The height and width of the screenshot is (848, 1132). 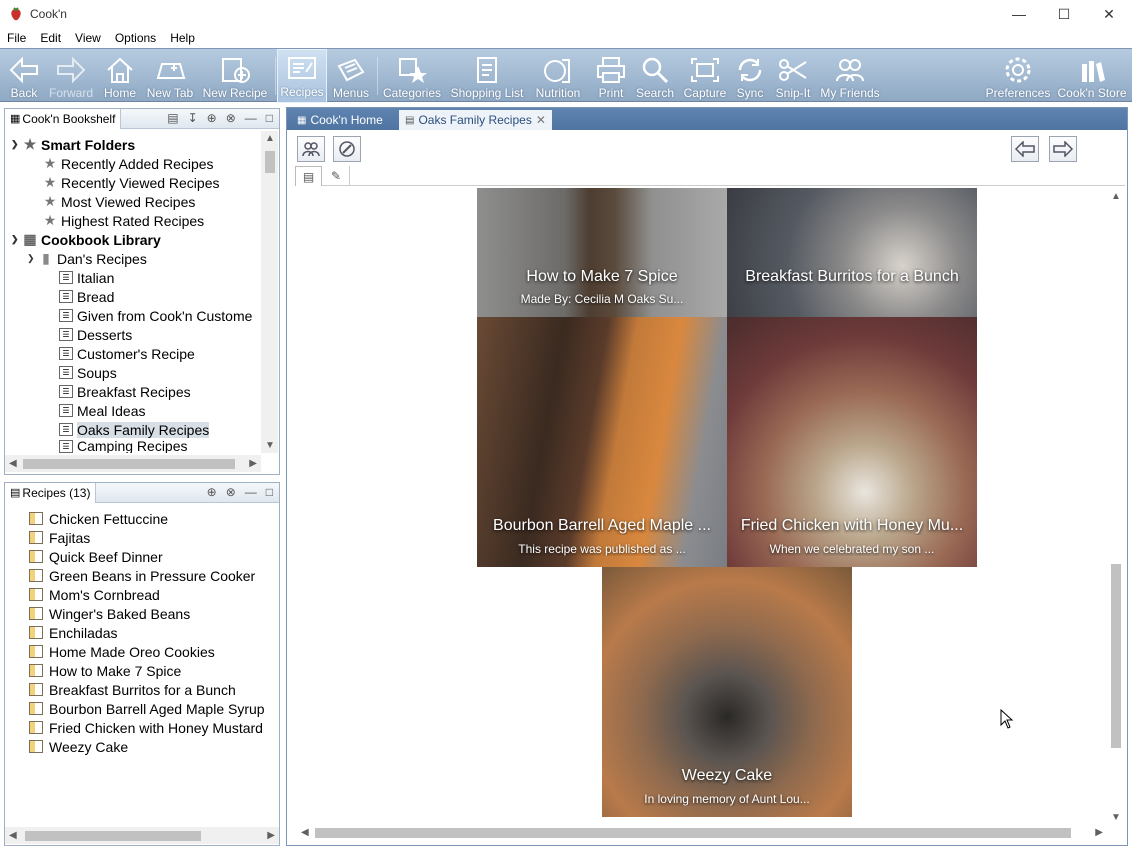 I want to click on snip-it-button: Snip-It, so click(x=793, y=76).